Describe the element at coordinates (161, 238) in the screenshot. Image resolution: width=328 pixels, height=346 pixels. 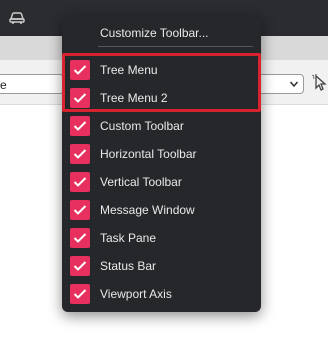
I see `menu-item-task-pane: Task Pane` at that location.